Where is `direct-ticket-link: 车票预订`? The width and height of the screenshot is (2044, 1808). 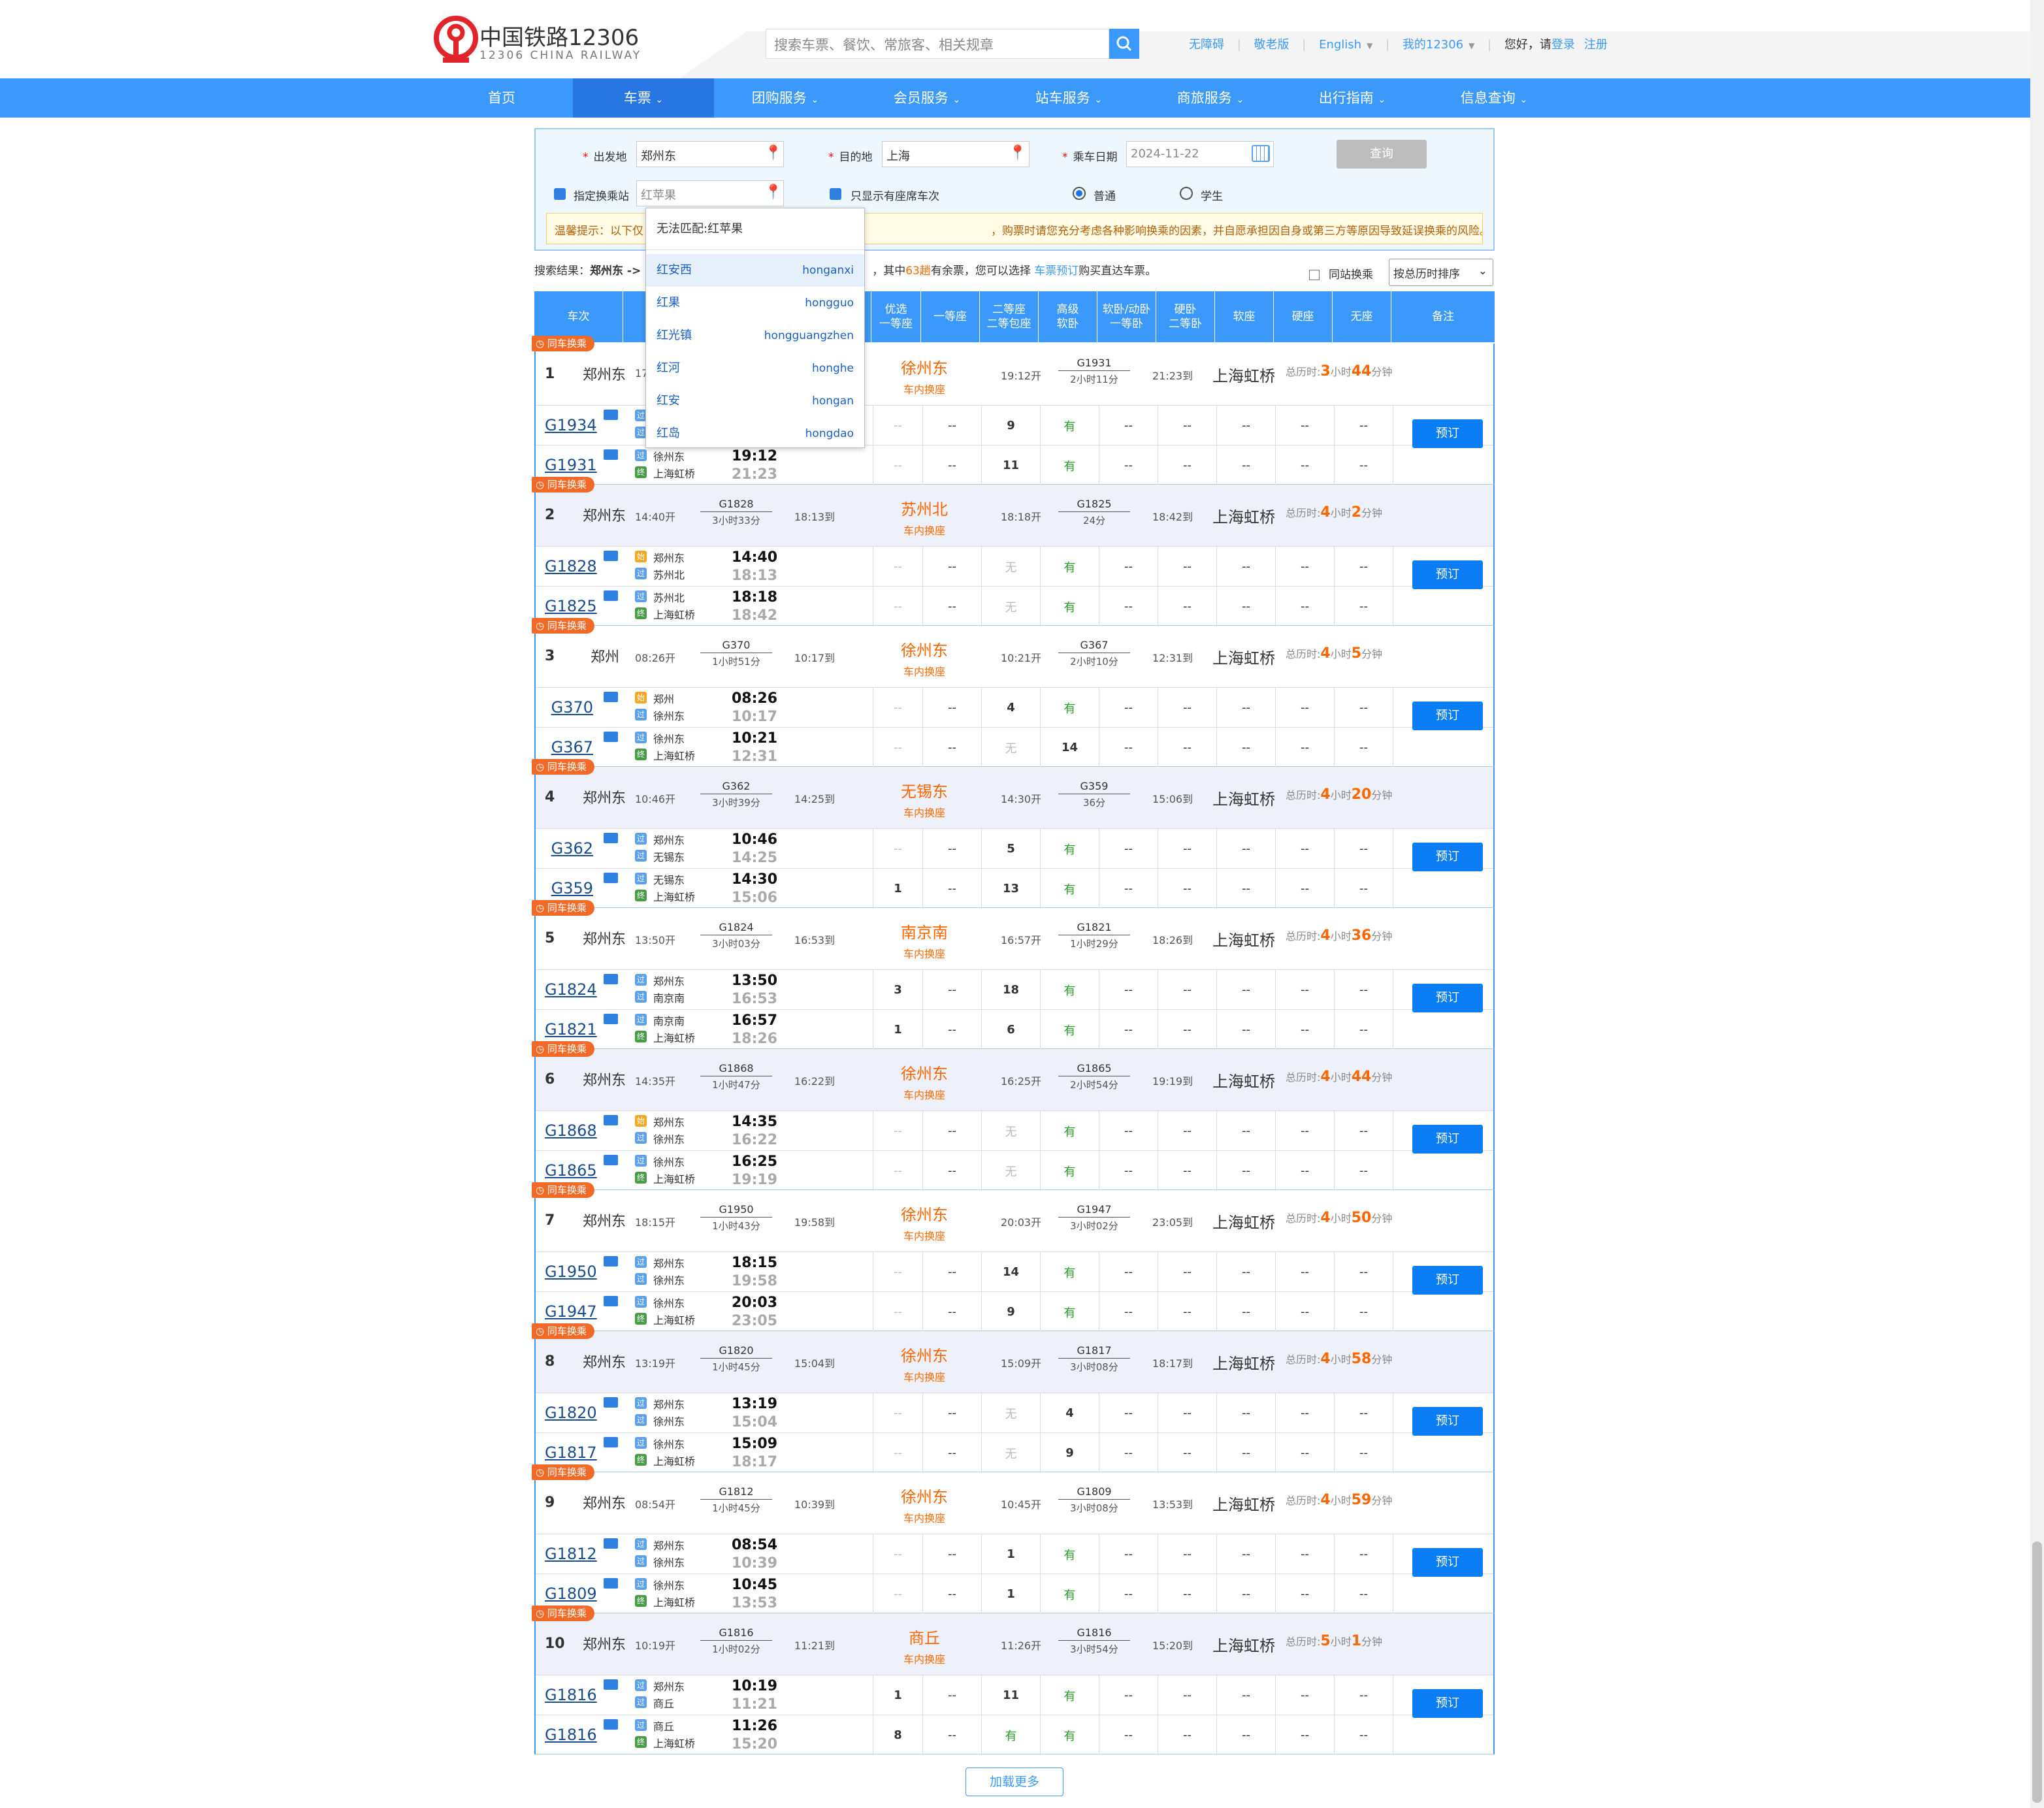 direct-ticket-link: 车票预订 is located at coordinates (1056, 271).